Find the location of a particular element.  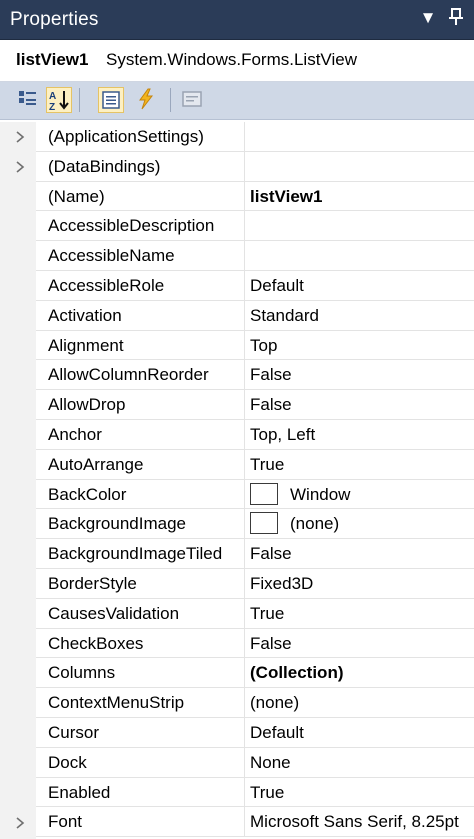

property-row: BackColor Window is located at coordinates (237, 494).